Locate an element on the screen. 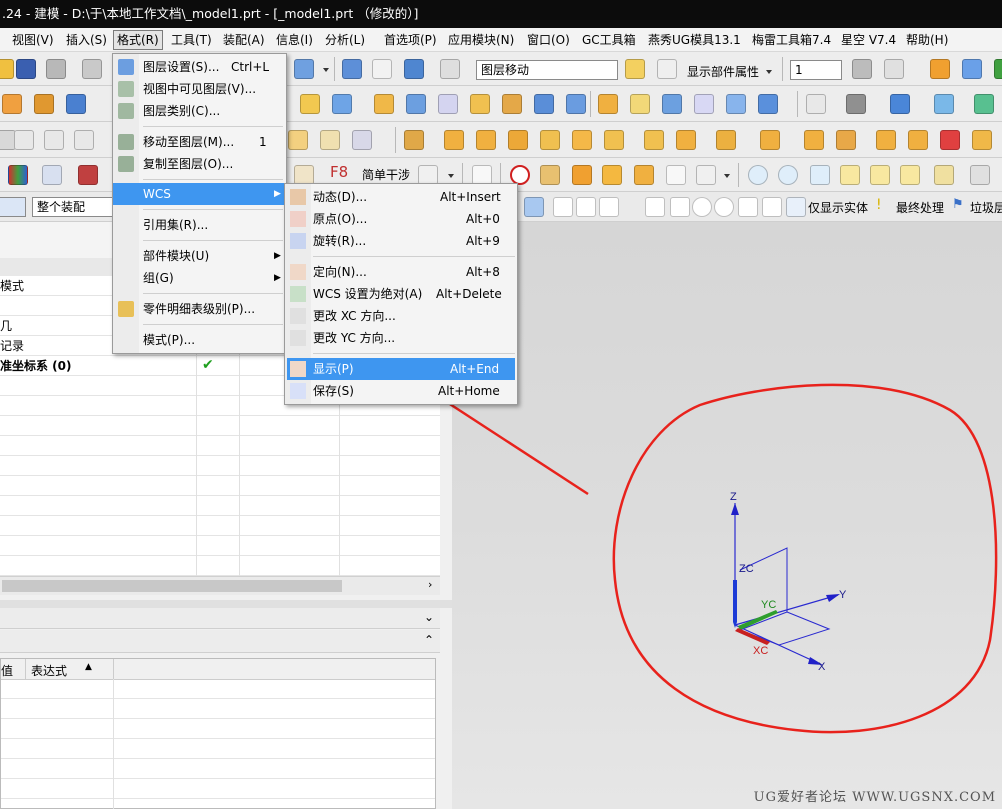  column-header-value: 值 is located at coordinates (7, 670).